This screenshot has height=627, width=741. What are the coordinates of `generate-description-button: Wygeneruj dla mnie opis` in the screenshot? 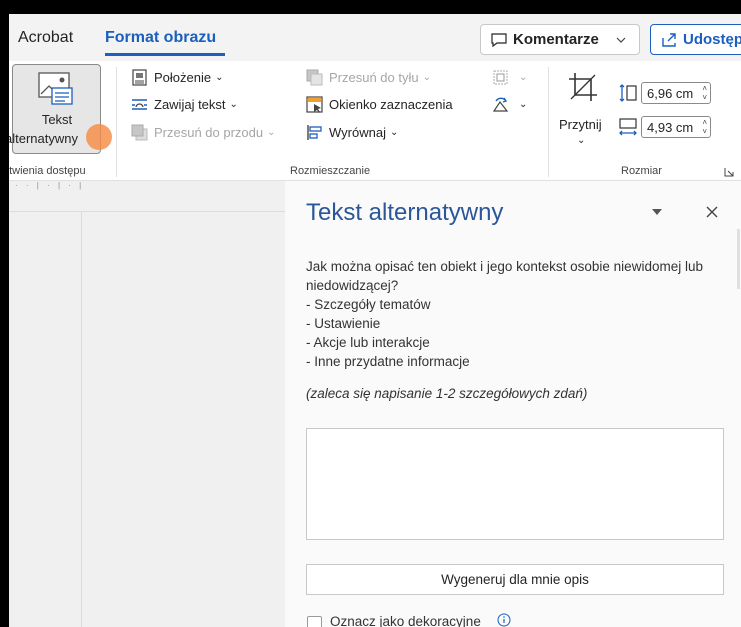 It's located at (515, 579).